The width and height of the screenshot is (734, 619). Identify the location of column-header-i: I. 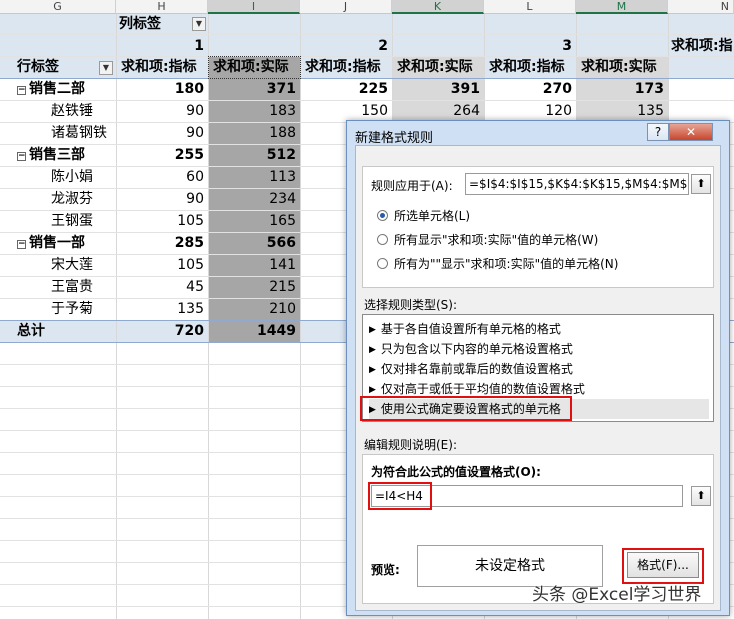
(254, 7).